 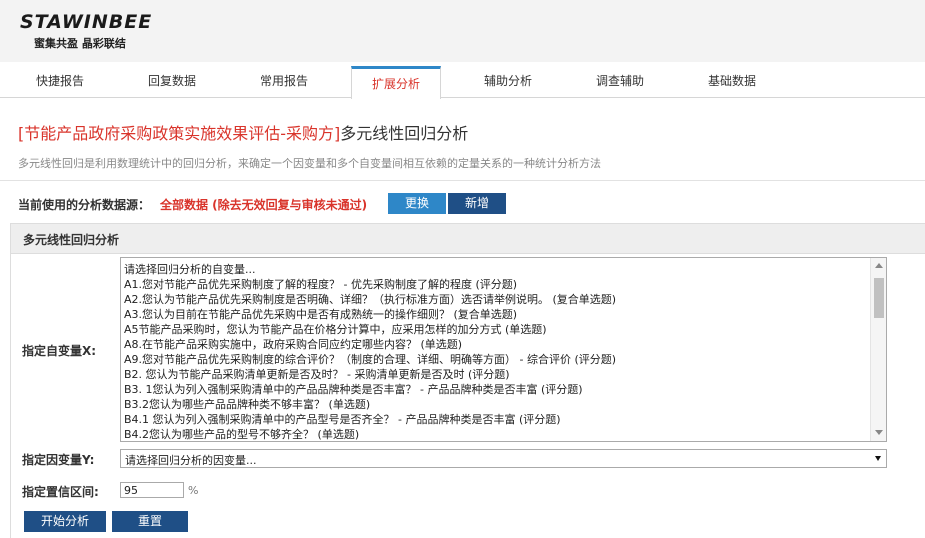 What do you see at coordinates (86, 22) in the screenshot?
I see `logo: STAWINBEE` at bounding box center [86, 22].